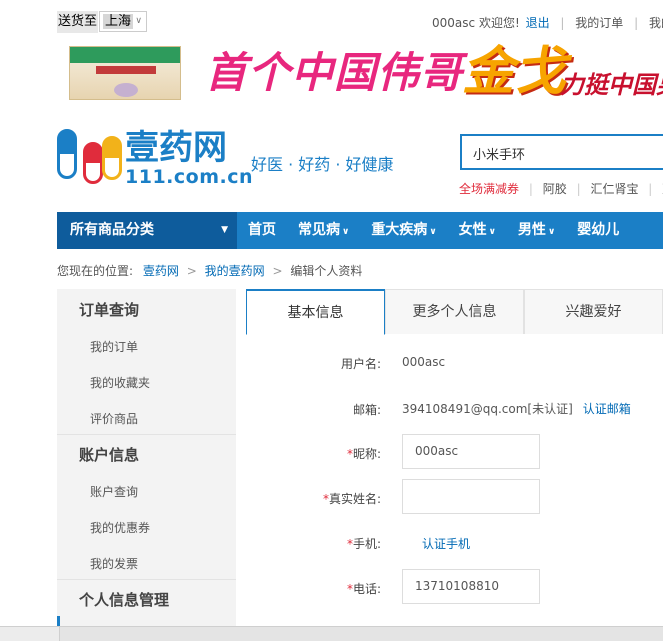 This screenshot has height=641, width=663. Describe the element at coordinates (360, 364) in the screenshot. I see `username-label: 用户名:` at that location.